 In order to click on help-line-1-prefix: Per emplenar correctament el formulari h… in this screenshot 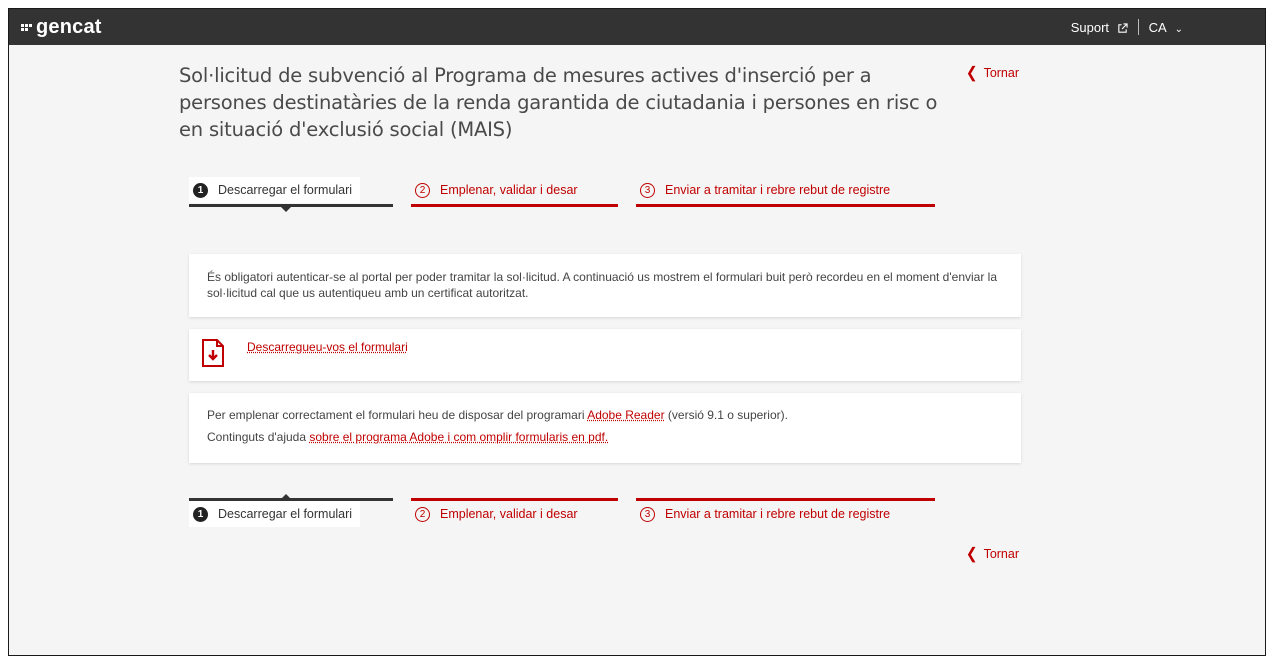, I will do `click(397, 415)`.